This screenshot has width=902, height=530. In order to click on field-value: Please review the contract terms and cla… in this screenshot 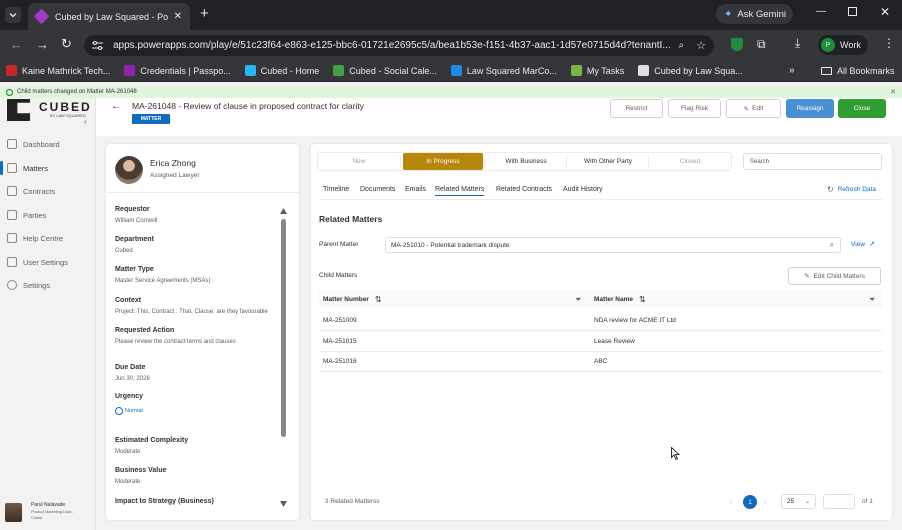, I will do `click(175, 342)`.